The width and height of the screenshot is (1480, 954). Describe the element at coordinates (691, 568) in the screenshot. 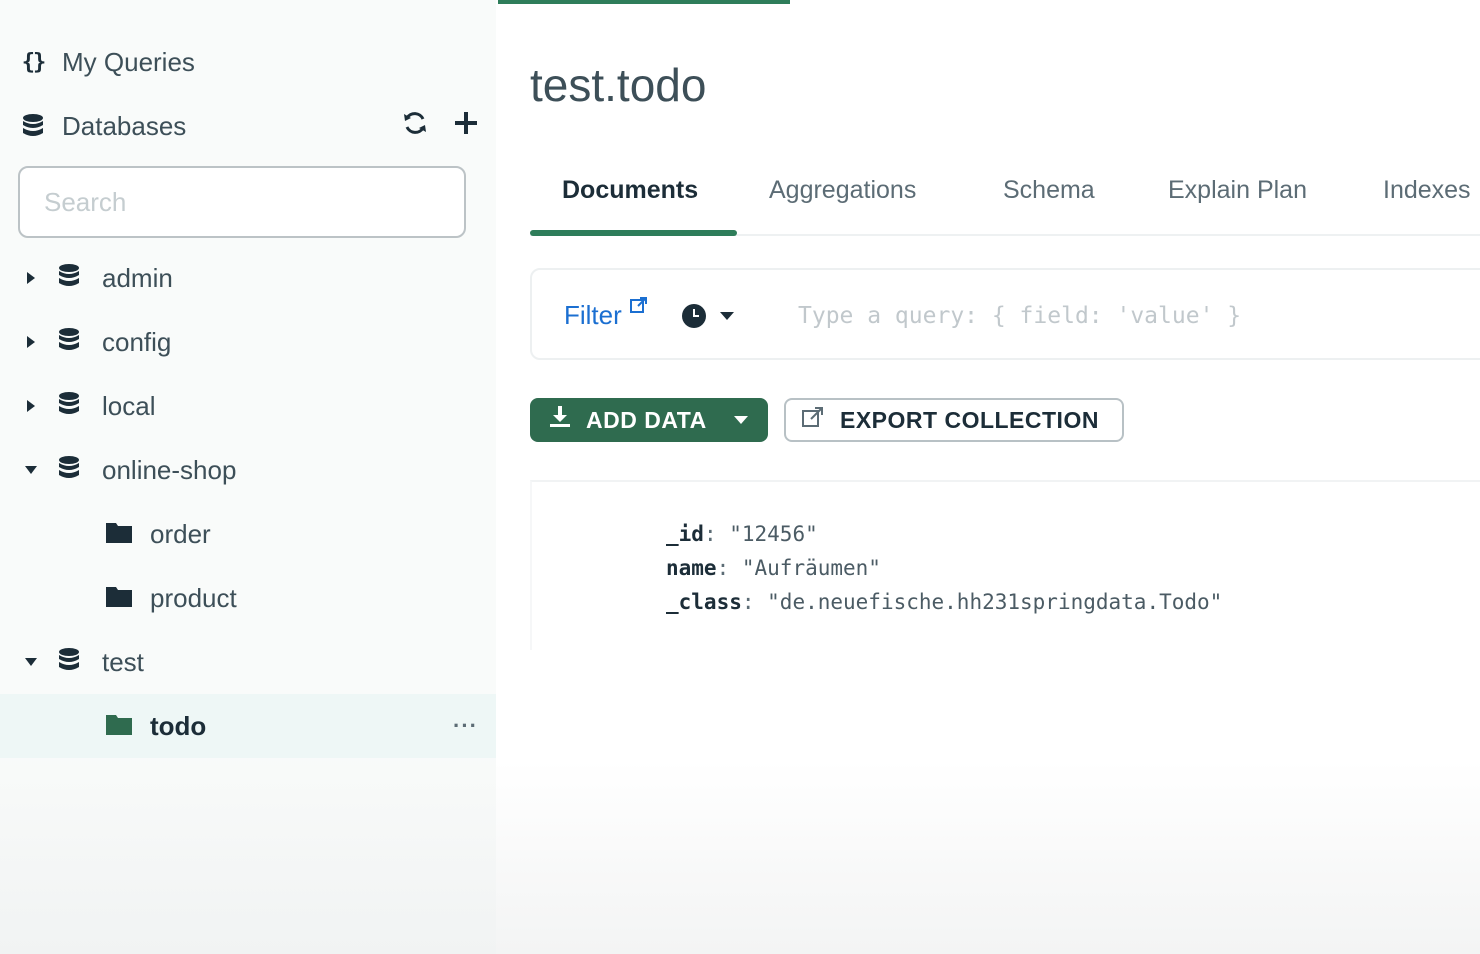

I see `field-key: name` at that location.